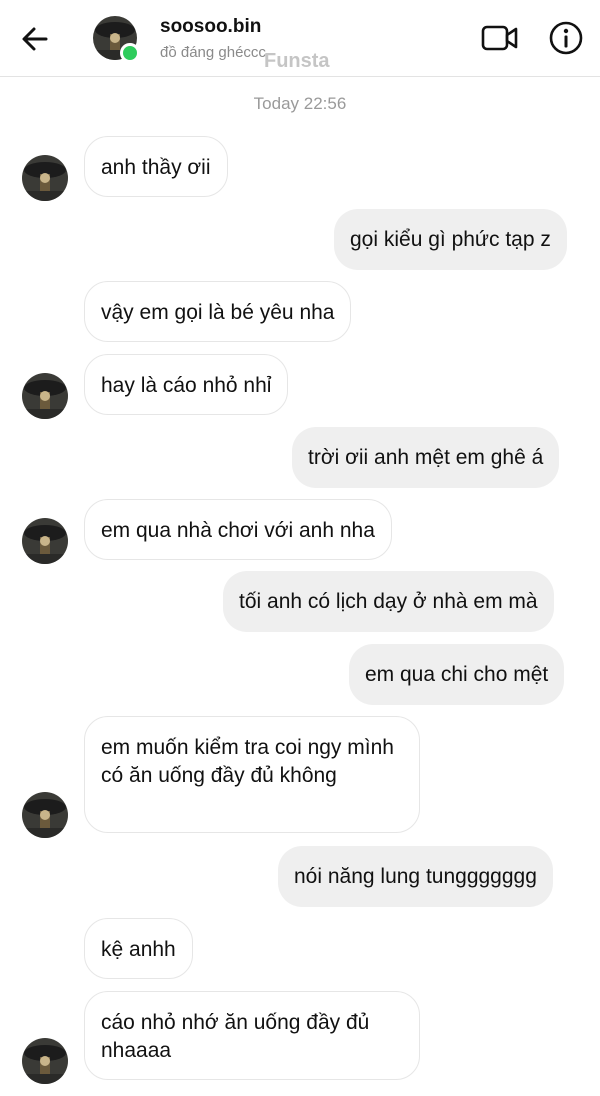 The height and width of the screenshot is (1096, 600). Describe the element at coordinates (210, 27) in the screenshot. I see `chat-username: soosoo.bin` at that location.